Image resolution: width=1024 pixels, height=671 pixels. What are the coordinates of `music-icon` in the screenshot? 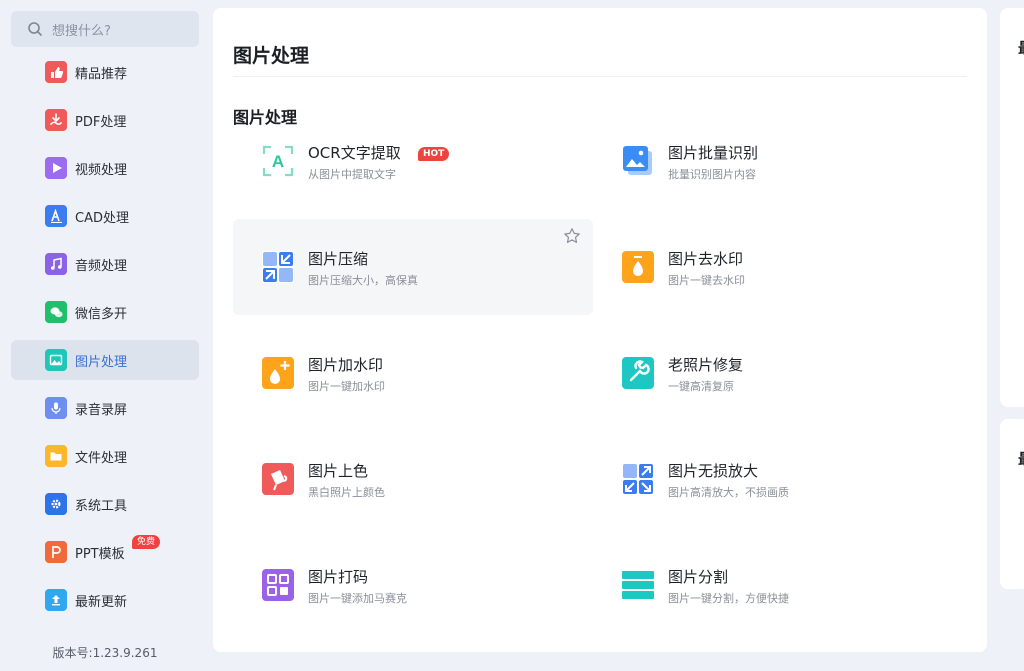 It's located at (56, 264).